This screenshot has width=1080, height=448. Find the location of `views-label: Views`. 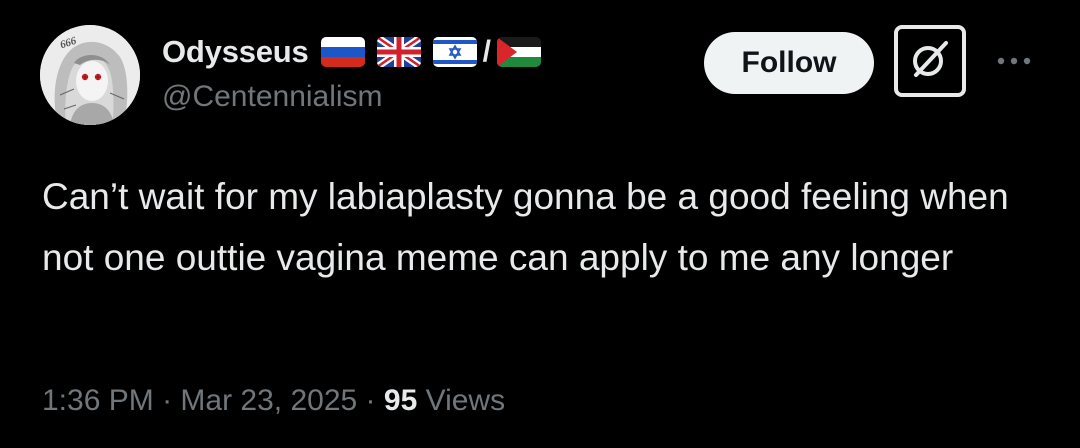

views-label: Views is located at coordinates (465, 400).